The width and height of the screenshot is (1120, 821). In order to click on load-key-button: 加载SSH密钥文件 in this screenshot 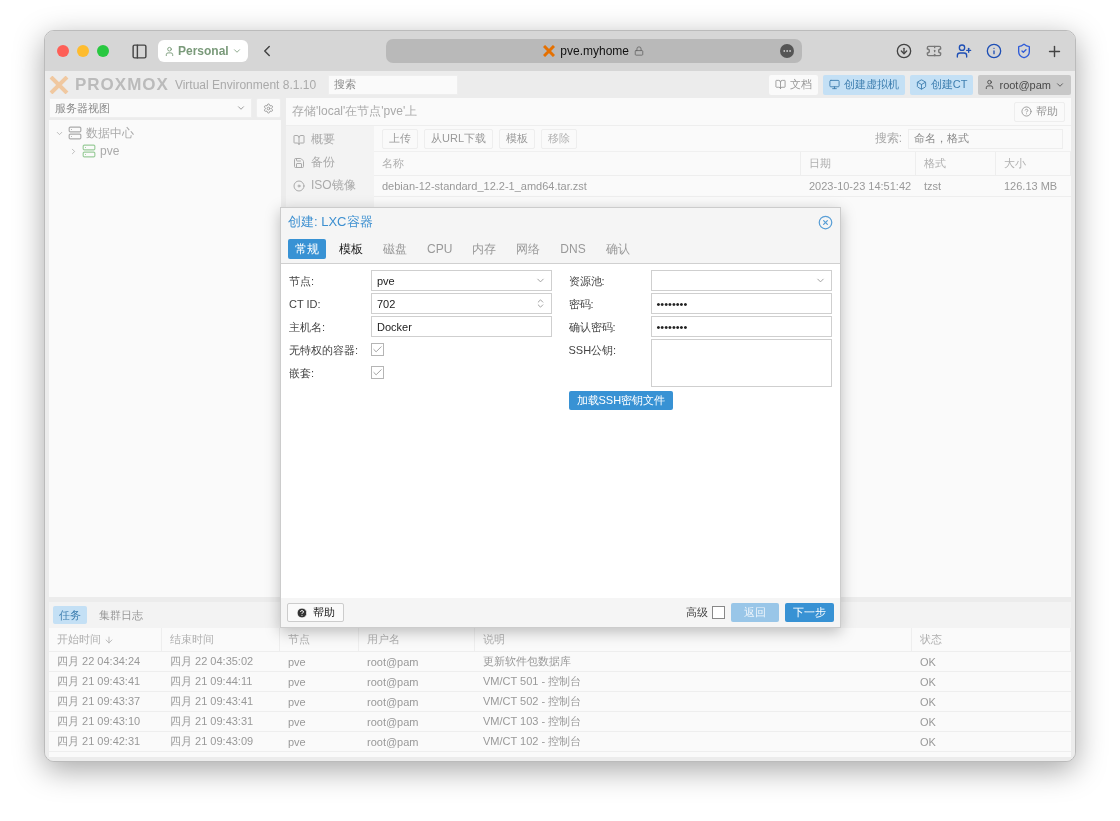, I will do `click(621, 400)`.